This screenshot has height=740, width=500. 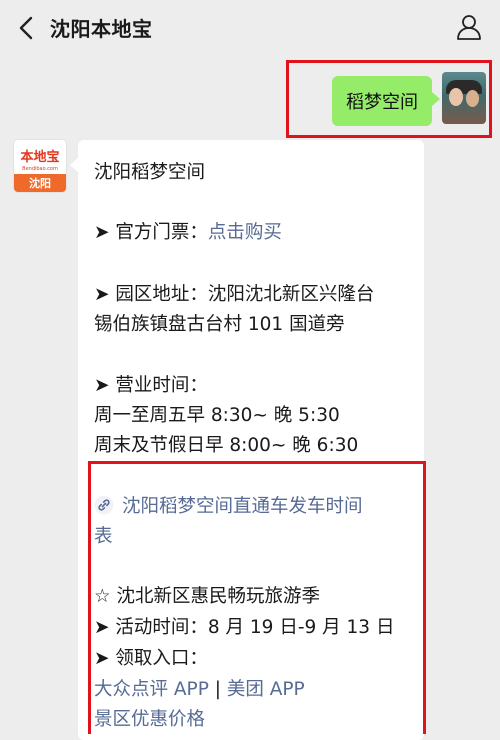 What do you see at coordinates (151, 385) in the screenshot?
I see `hours-label: ➤ 营业时间：` at bounding box center [151, 385].